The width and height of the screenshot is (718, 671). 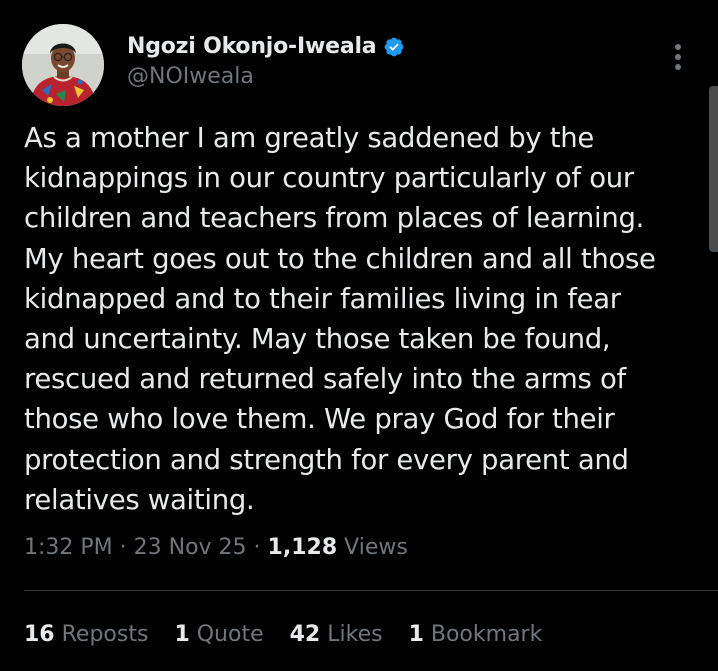 I want to click on likes-count: 42, so click(x=305, y=634).